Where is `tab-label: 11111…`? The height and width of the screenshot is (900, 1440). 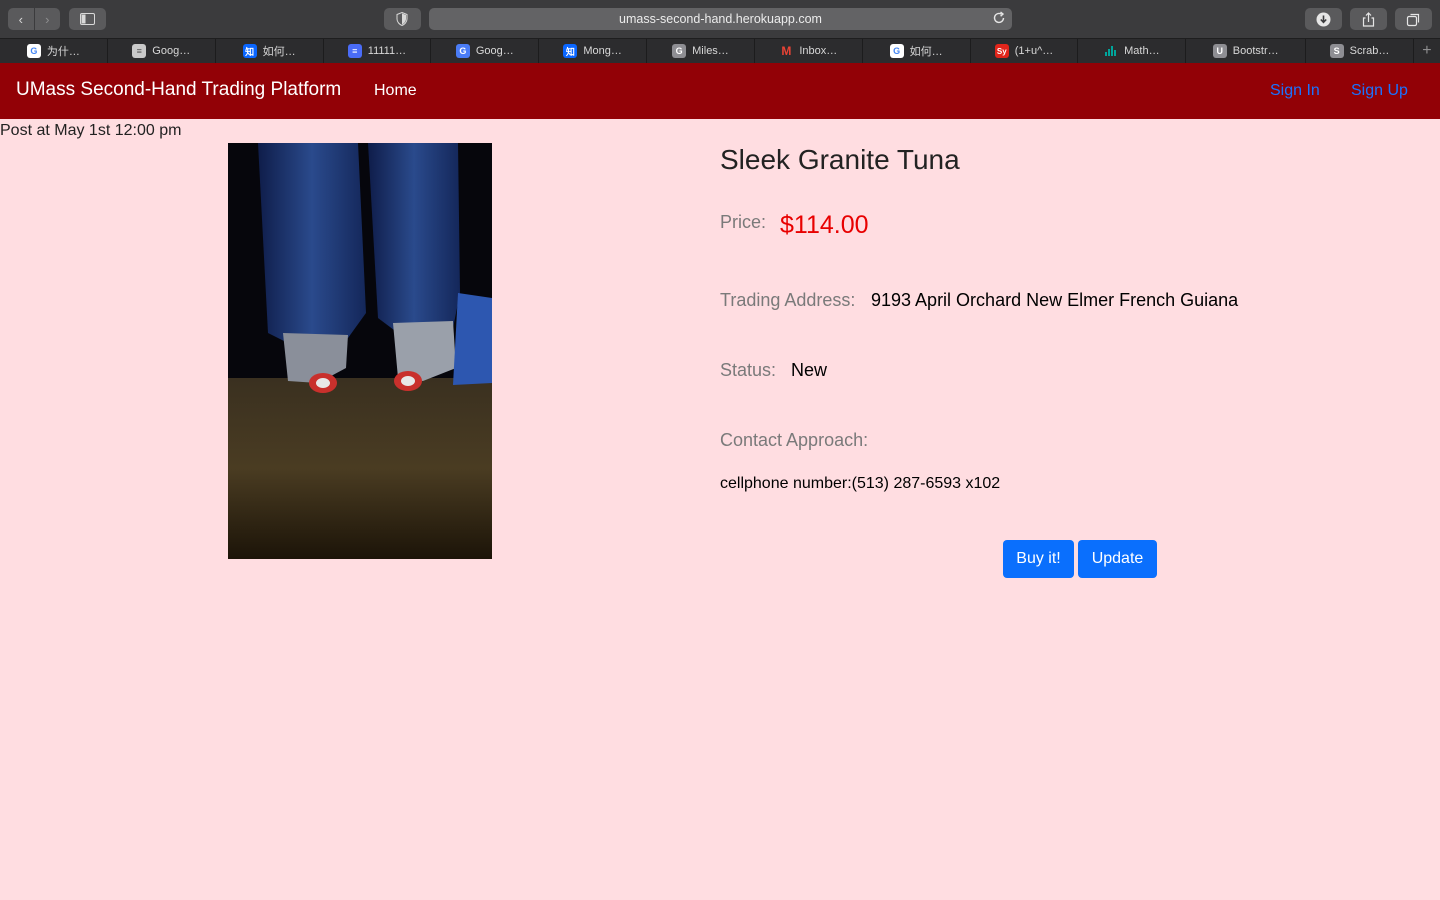
tab-label: 11111… is located at coordinates (387, 51).